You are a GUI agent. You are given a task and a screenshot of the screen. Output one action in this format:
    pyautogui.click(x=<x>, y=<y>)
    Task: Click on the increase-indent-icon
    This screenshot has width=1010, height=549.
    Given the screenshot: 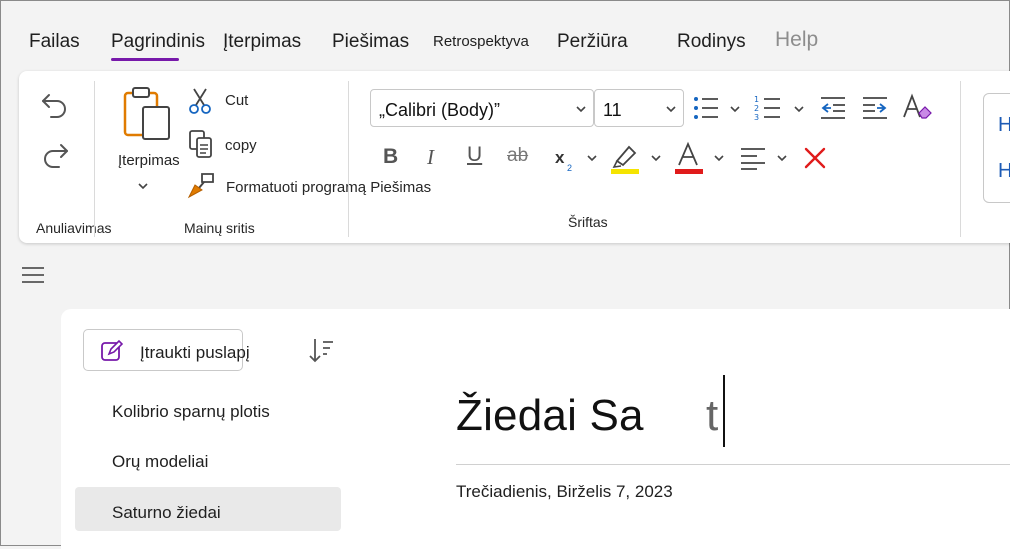 What is the action you would take?
    pyautogui.click(x=875, y=108)
    